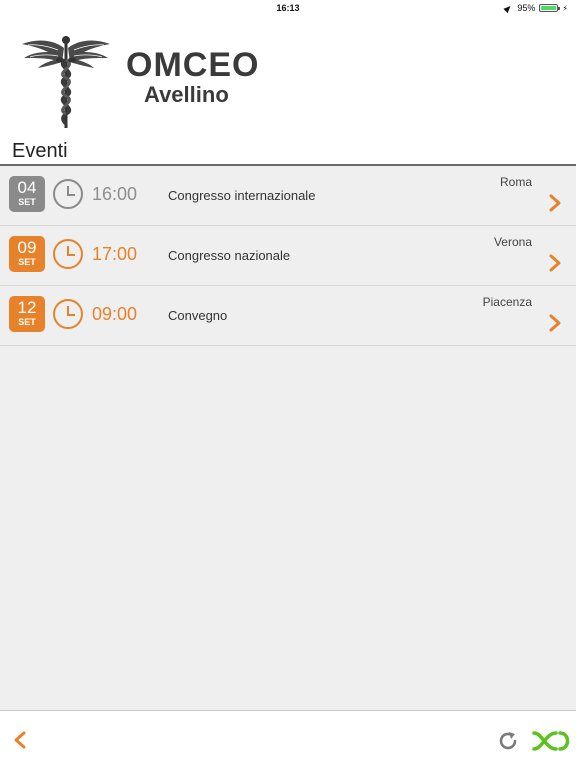 This screenshot has width=576, height=768. I want to click on battery-icon, so click(550, 8).